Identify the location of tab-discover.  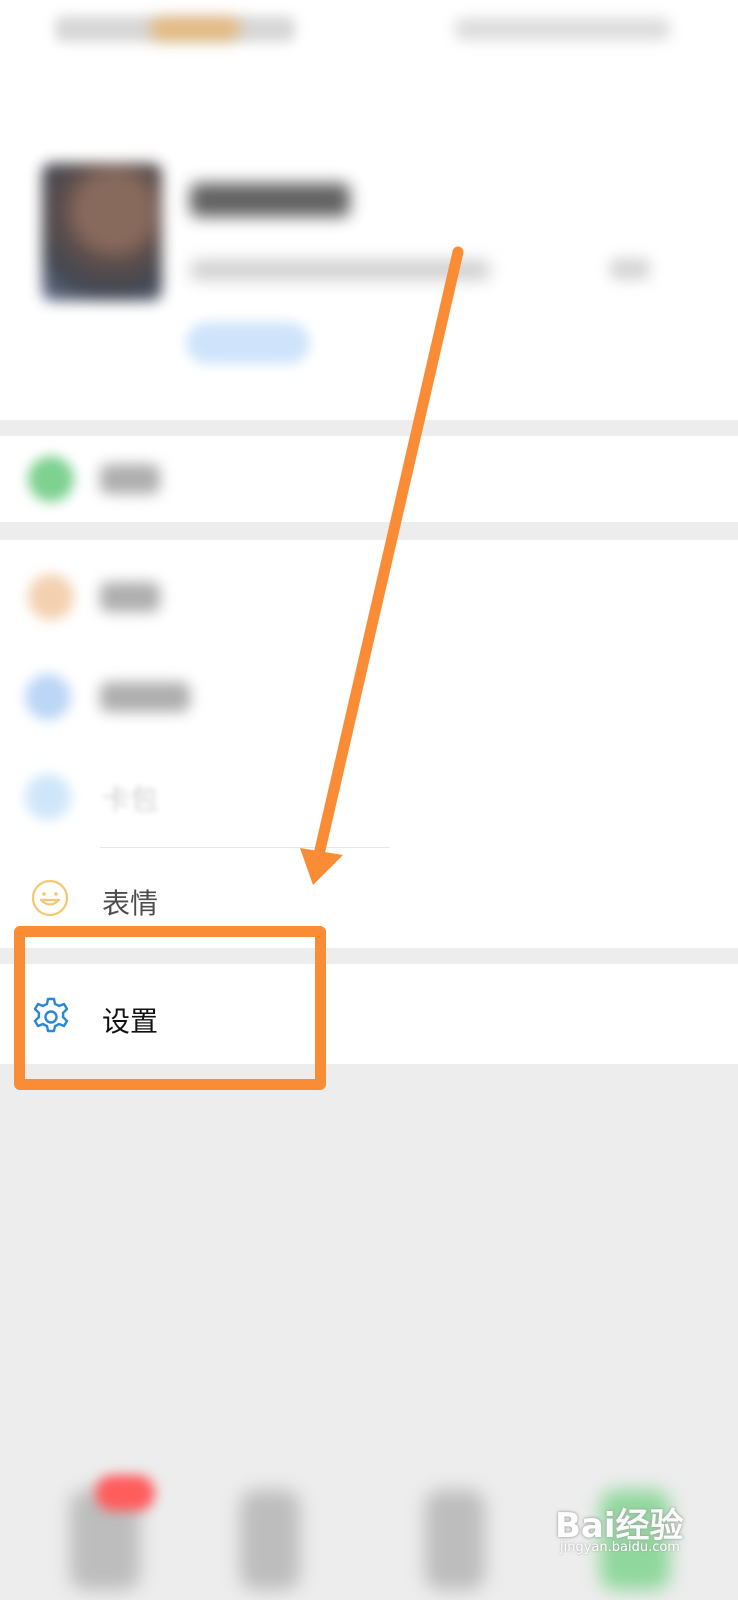
(455, 1540).